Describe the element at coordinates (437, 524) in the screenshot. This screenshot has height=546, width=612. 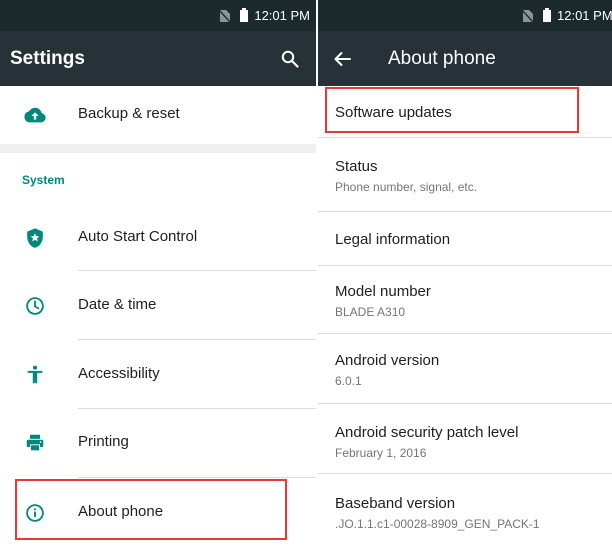
I see `about-item-subtitle: .JO.1.1.c1-00028-8909_GEN_PACK-1` at that location.